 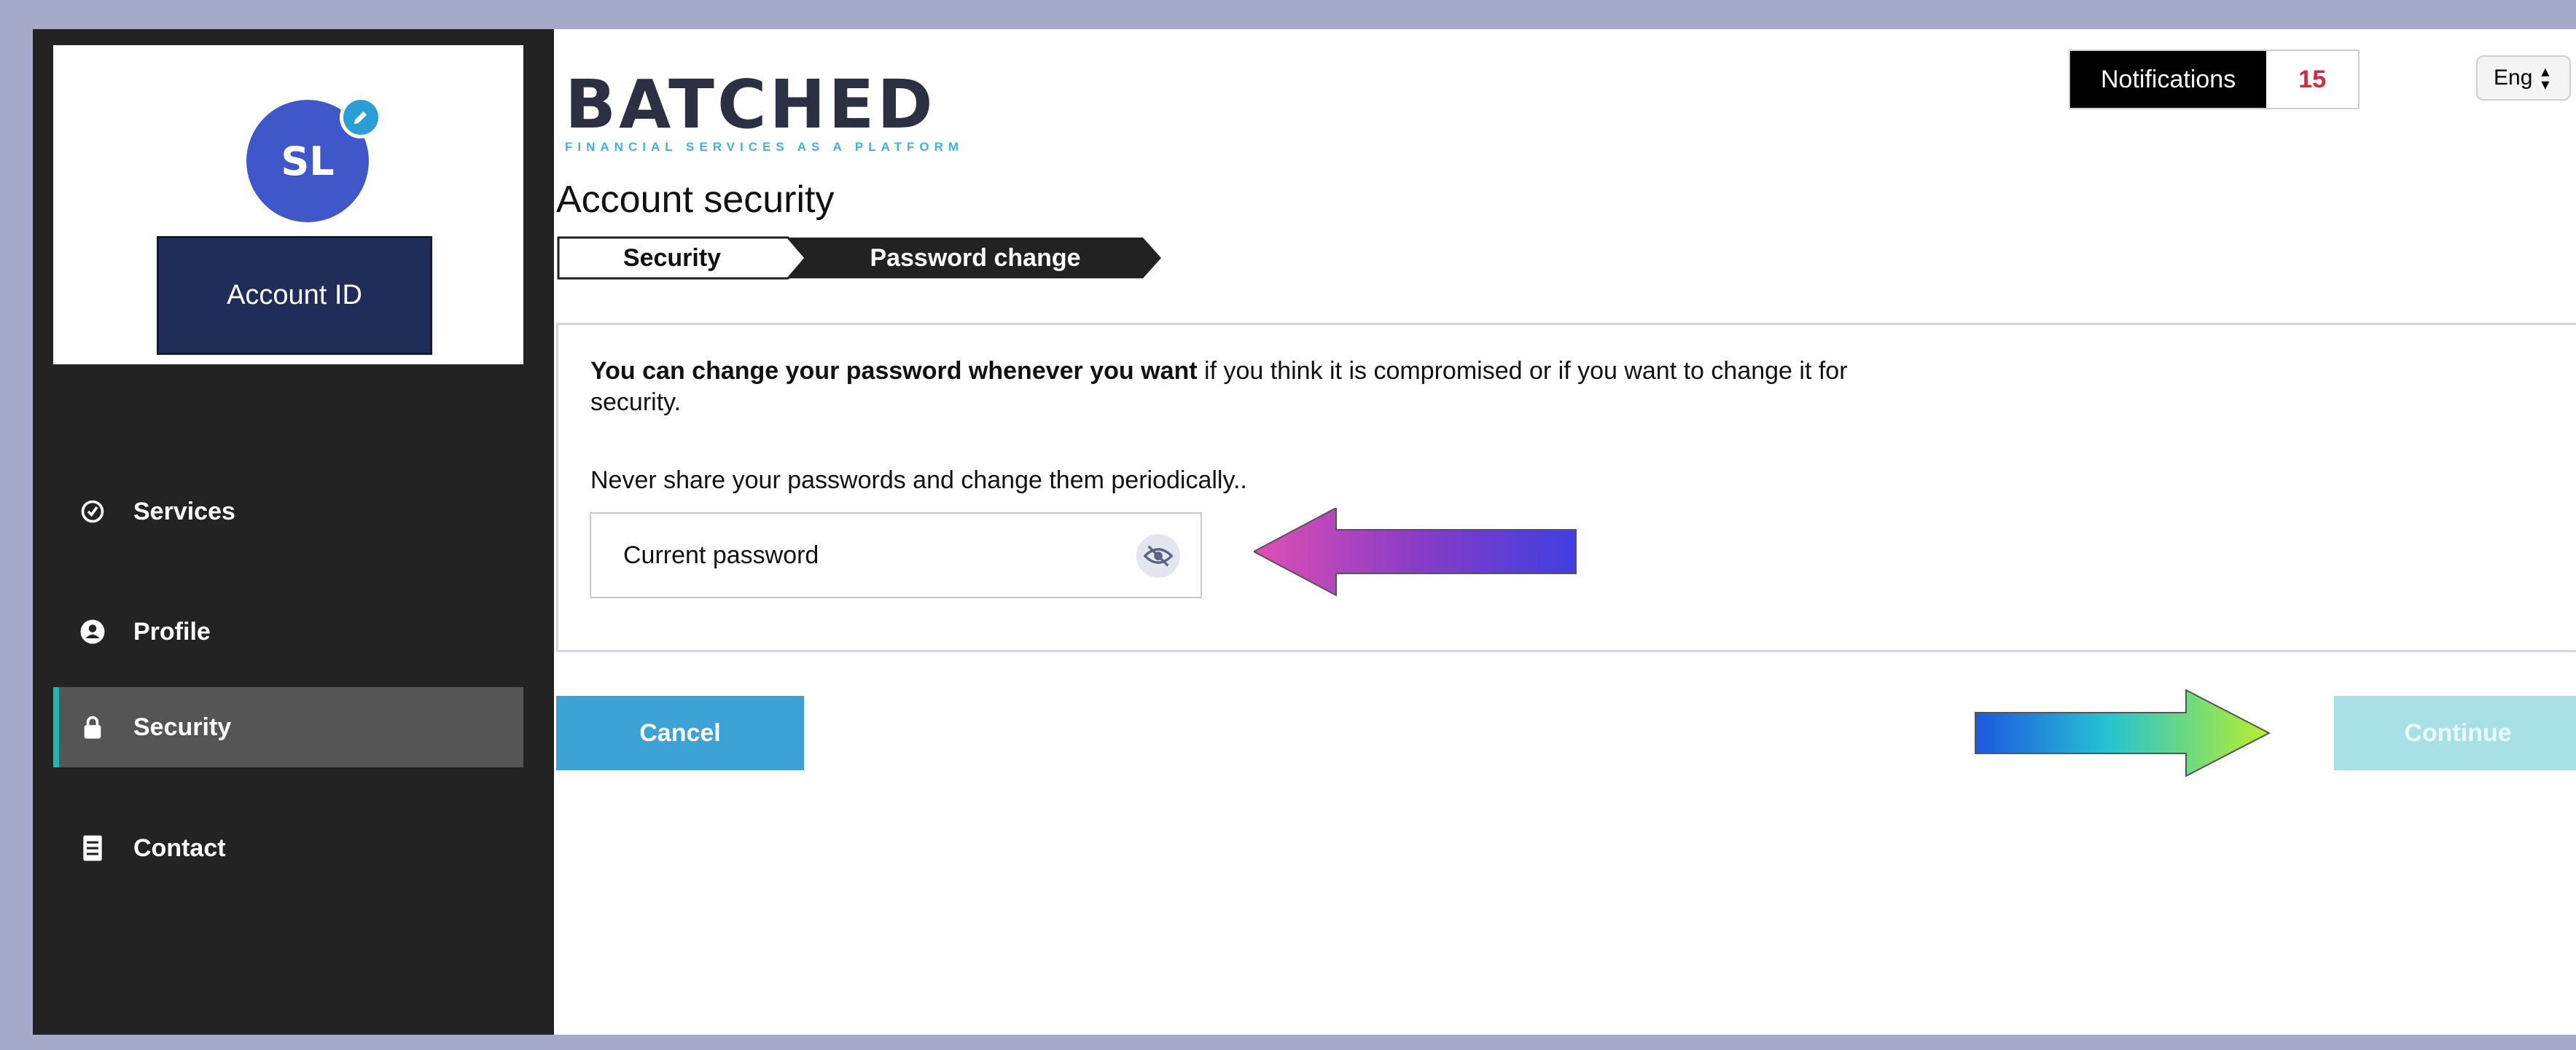 What do you see at coordinates (2168, 80) in the screenshot?
I see `notifications-label: Notifications` at bounding box center [2168, 80].